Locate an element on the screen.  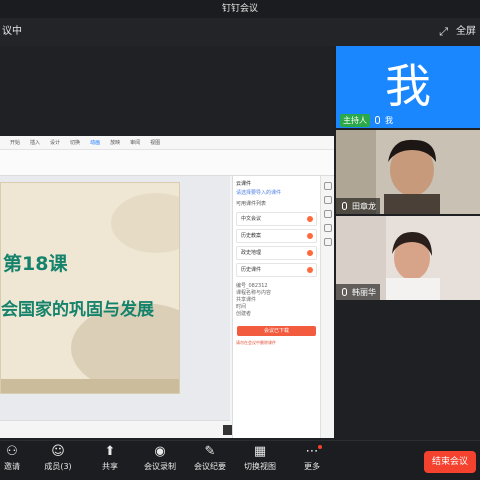
invite-label: 邀请 is located at coordinates (12, 466).